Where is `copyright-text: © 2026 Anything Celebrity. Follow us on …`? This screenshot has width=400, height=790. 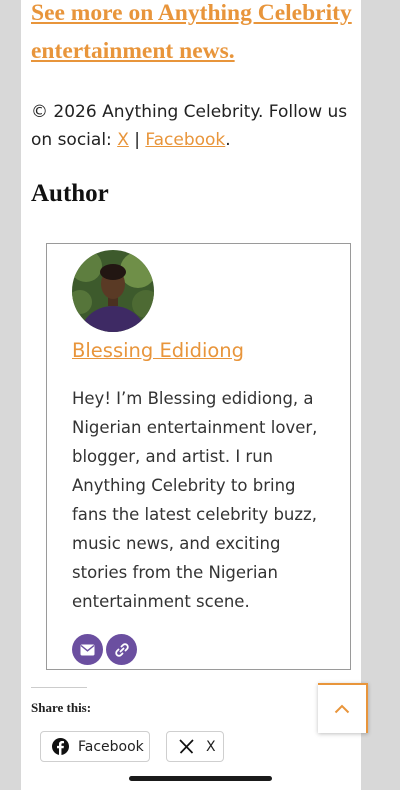 copyright-text: © 2026 Anything Celebrity. Follow us on … is located at coordinates (191, 126).